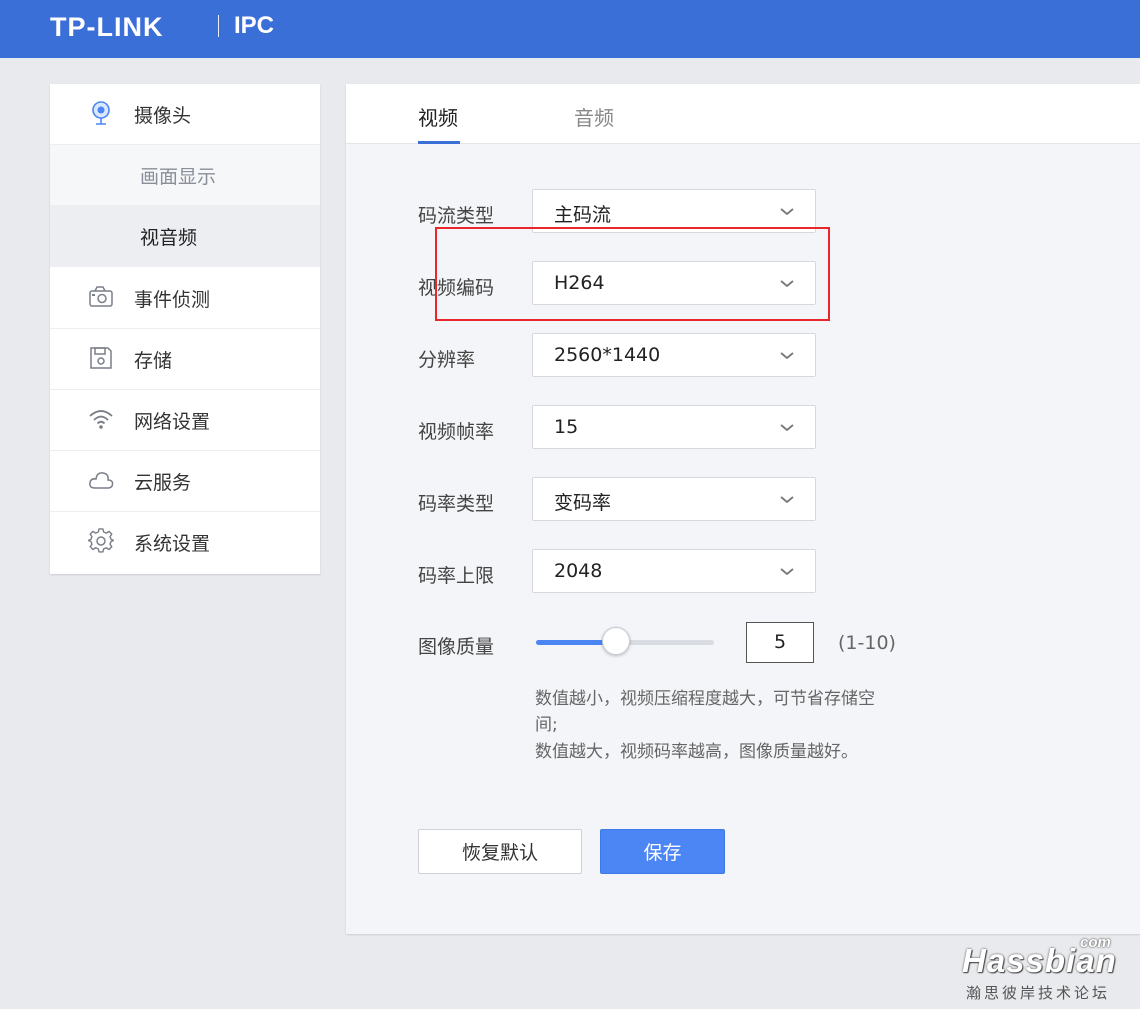  I want to click on quality-hint-line: 间;, so click(546, 725).